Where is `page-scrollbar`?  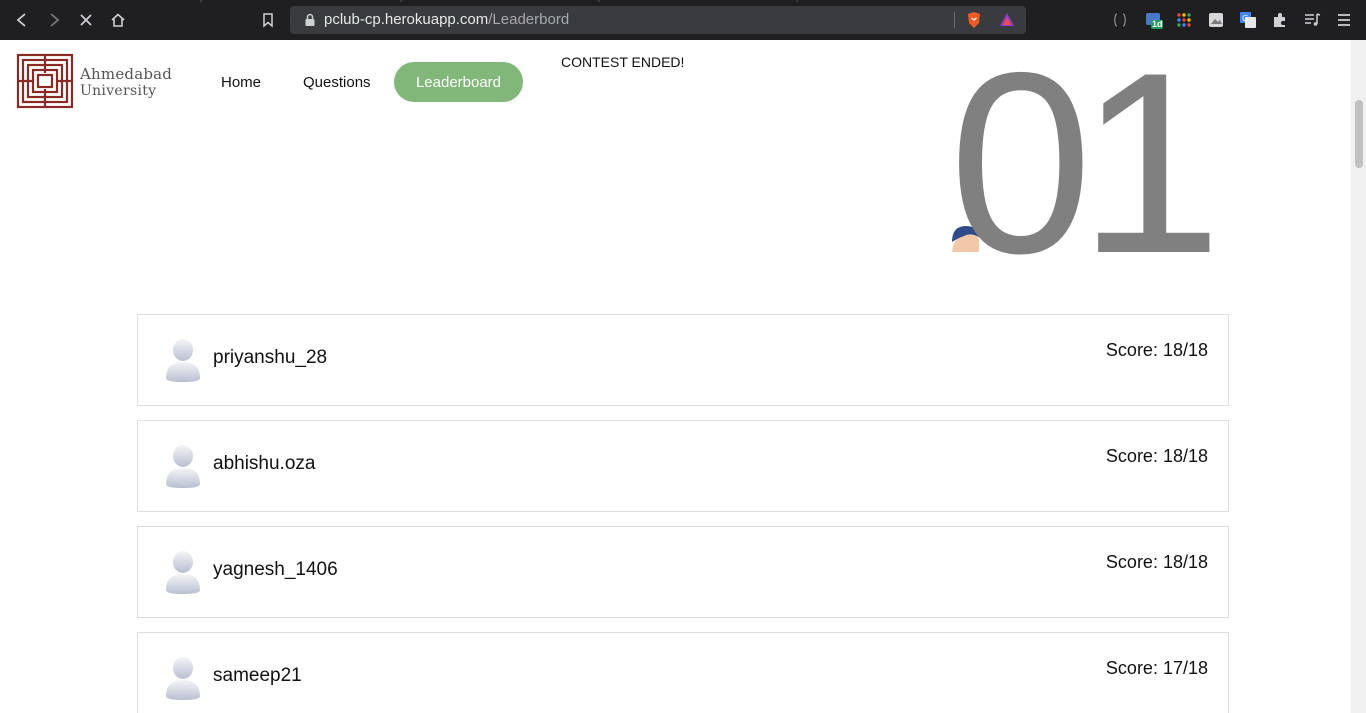 page-scrollbar is located at coordinates (1358, 376).